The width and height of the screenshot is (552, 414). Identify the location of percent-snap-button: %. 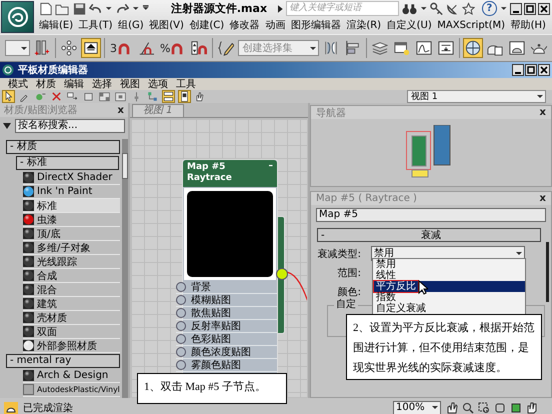
(173, 48).